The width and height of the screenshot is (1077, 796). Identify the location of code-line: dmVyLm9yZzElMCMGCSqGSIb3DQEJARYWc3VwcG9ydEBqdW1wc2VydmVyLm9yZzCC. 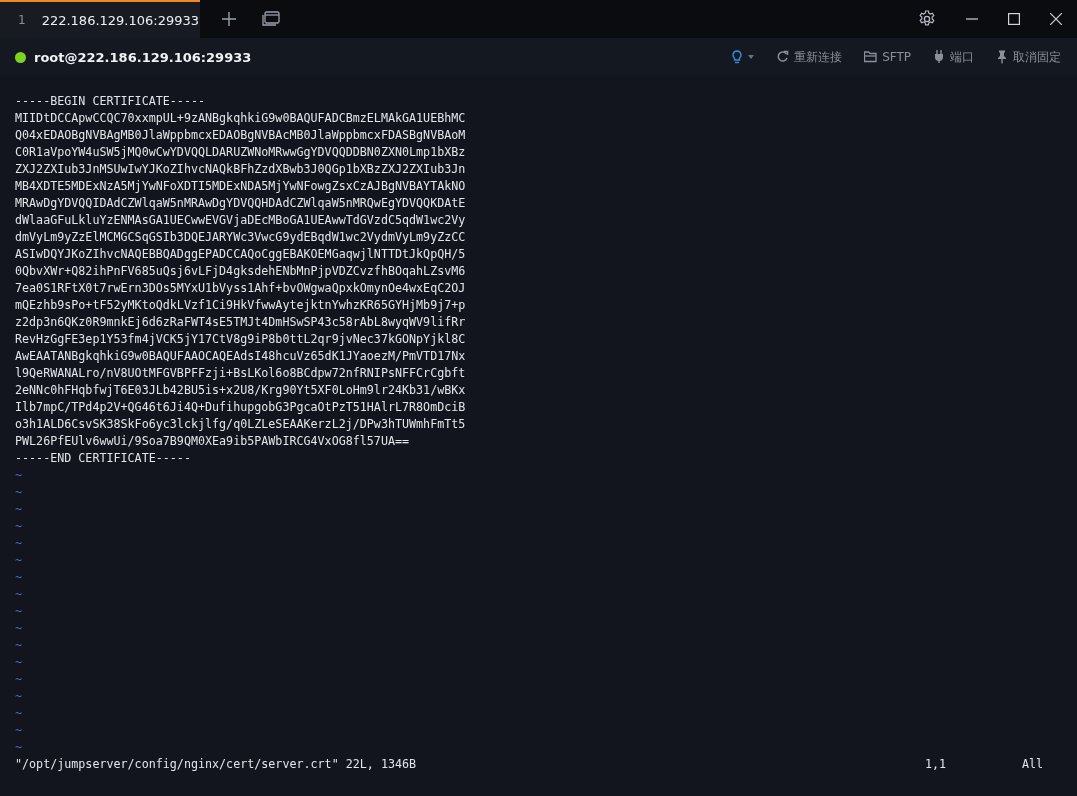
(241, 237).